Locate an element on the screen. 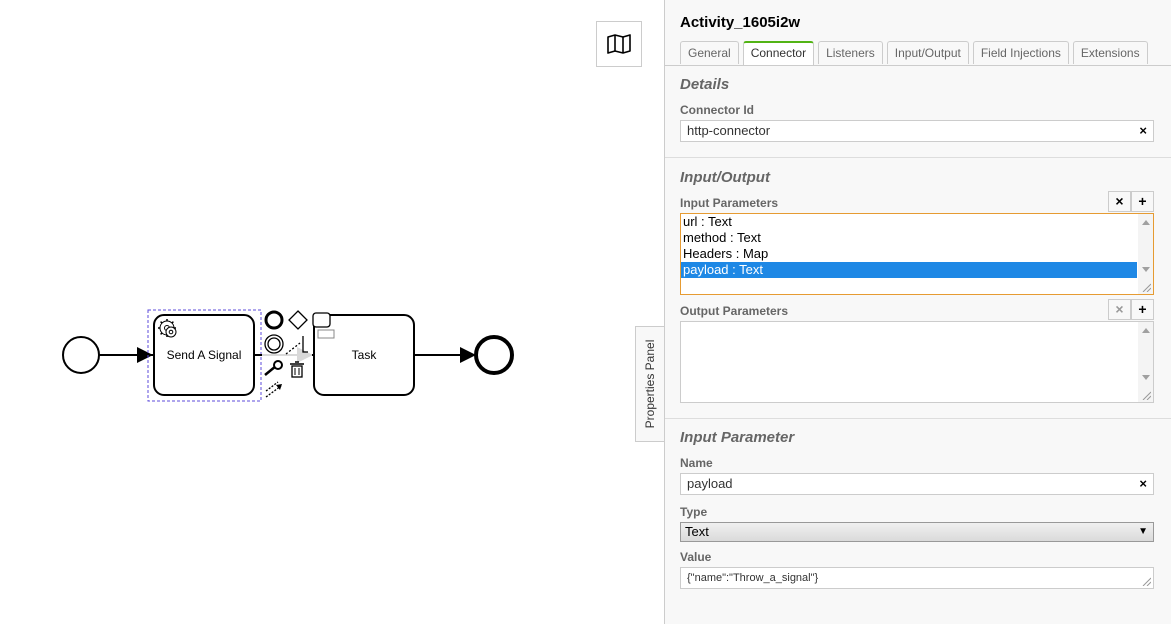  task-label-task: Task is located at coordinates (365, 355).